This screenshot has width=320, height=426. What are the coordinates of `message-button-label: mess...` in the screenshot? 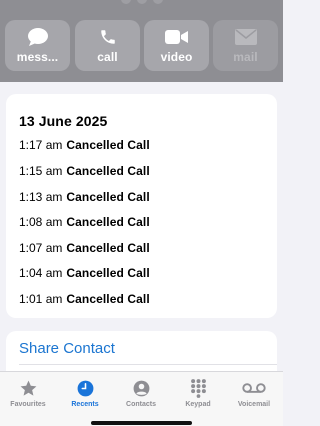 It's located at (37, 57).